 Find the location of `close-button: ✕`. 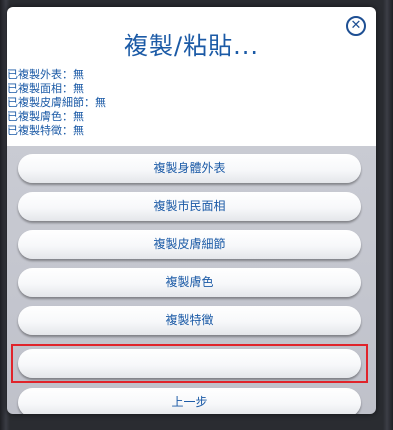

close-button: ✕ is located at coordinates (356, 26).